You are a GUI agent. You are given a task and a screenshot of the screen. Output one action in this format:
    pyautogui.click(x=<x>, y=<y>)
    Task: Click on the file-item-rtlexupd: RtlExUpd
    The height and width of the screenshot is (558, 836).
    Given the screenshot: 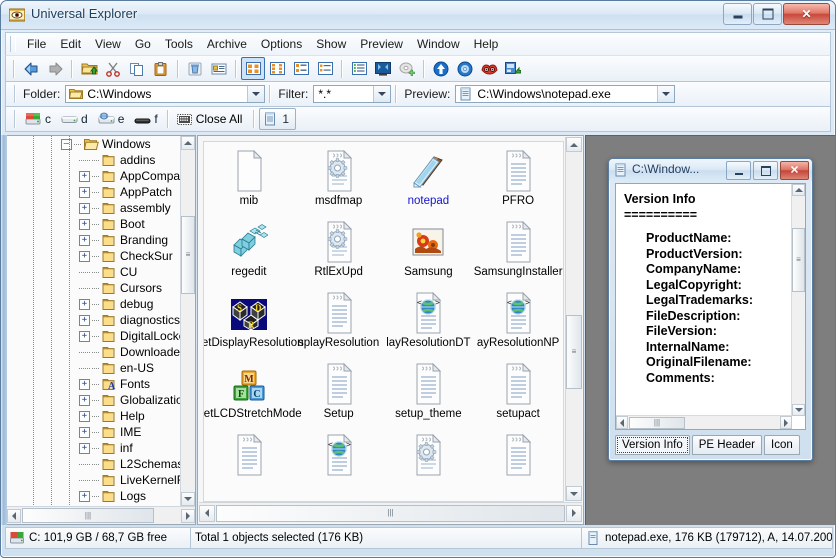 What is the action you would take?
    pyautogui.click(x=339, y=254)
    